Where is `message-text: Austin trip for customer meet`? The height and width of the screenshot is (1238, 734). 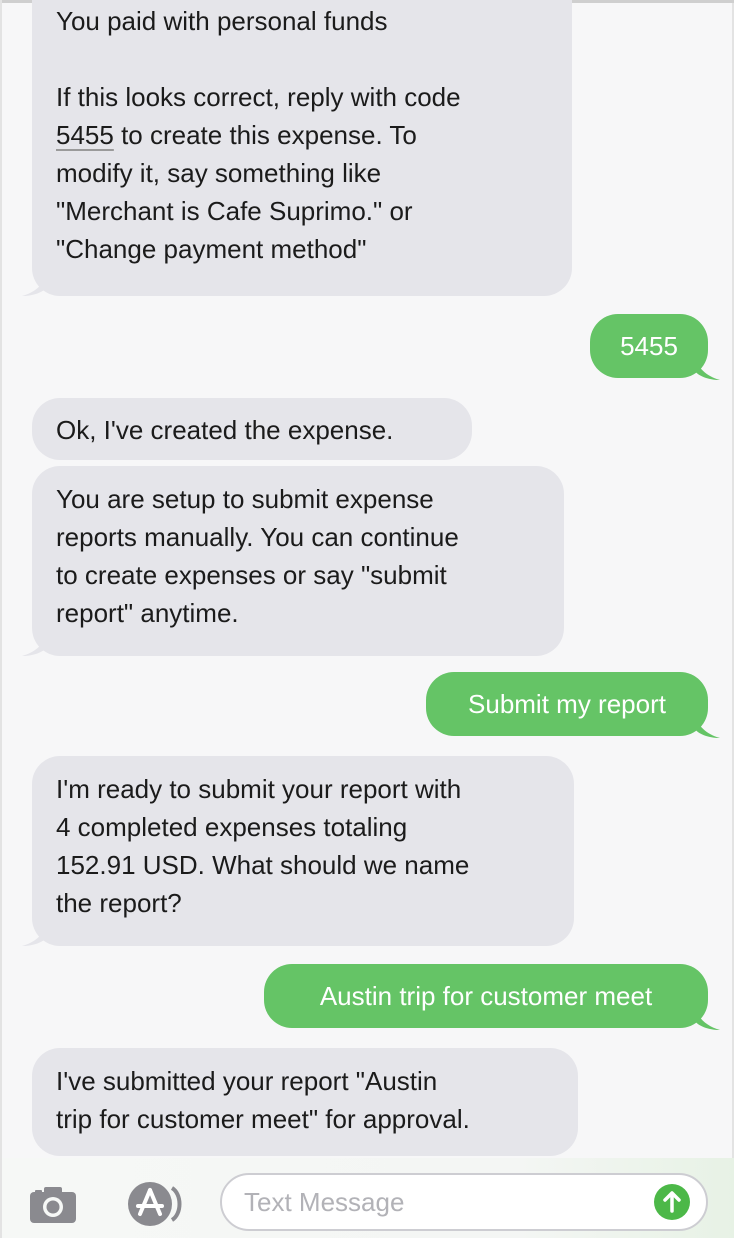 message-text: Austin trip for customer meet is located at coordinates (486, 996).